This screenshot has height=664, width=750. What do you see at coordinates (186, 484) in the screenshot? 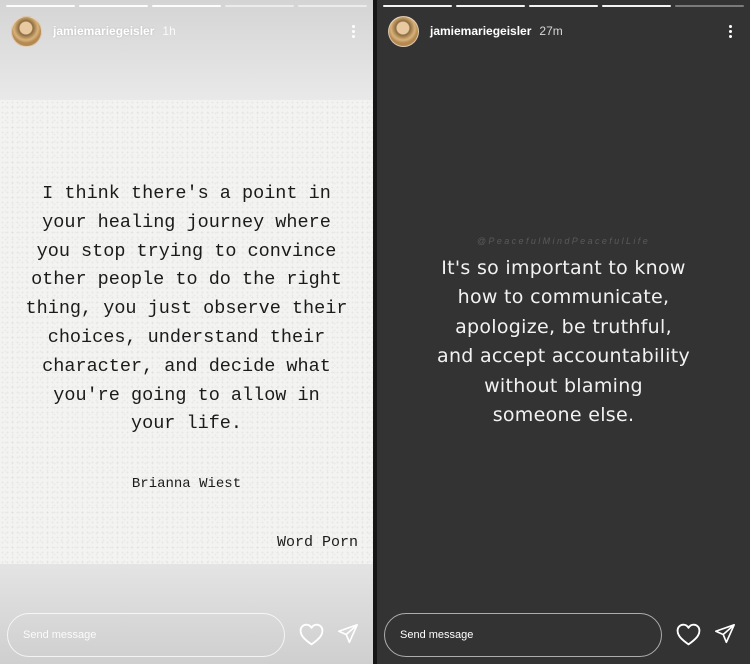
I see `quote-author: Brianna Wiest` at bounding box center [186, 484].